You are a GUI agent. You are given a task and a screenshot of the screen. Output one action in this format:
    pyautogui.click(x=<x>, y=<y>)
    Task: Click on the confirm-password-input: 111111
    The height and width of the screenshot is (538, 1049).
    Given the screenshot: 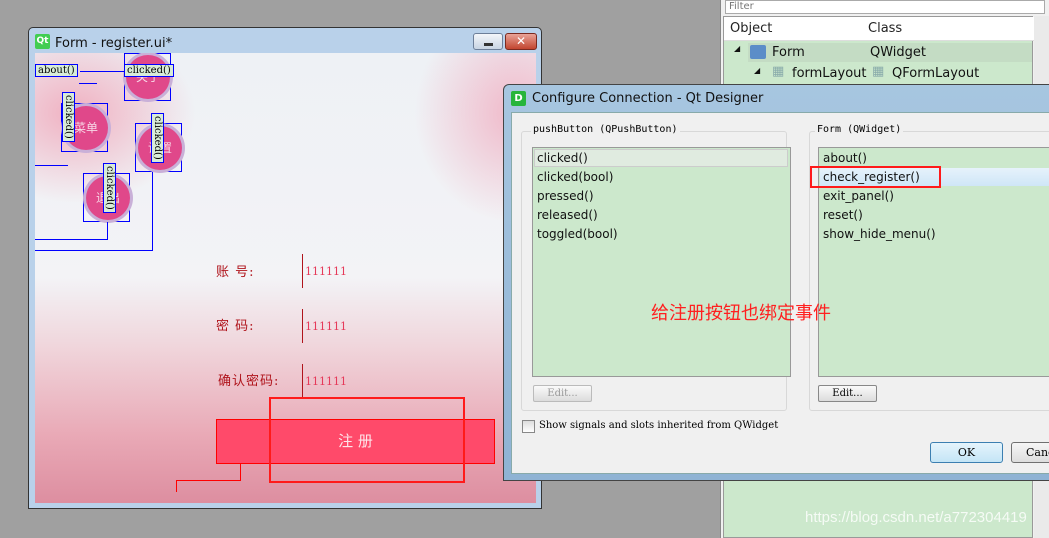 What is the action you would take?
    pyautogui.click(x=326, y=381)
    